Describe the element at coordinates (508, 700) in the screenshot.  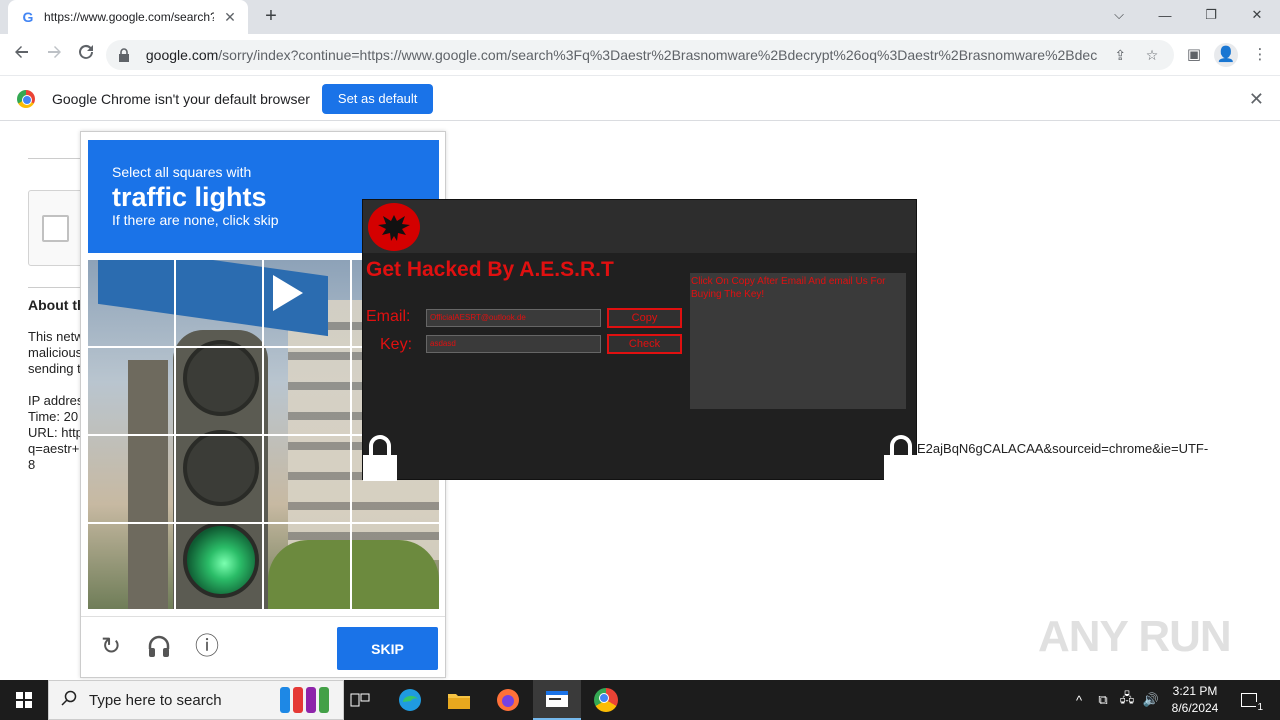
I see `firefox-icon` at that location.